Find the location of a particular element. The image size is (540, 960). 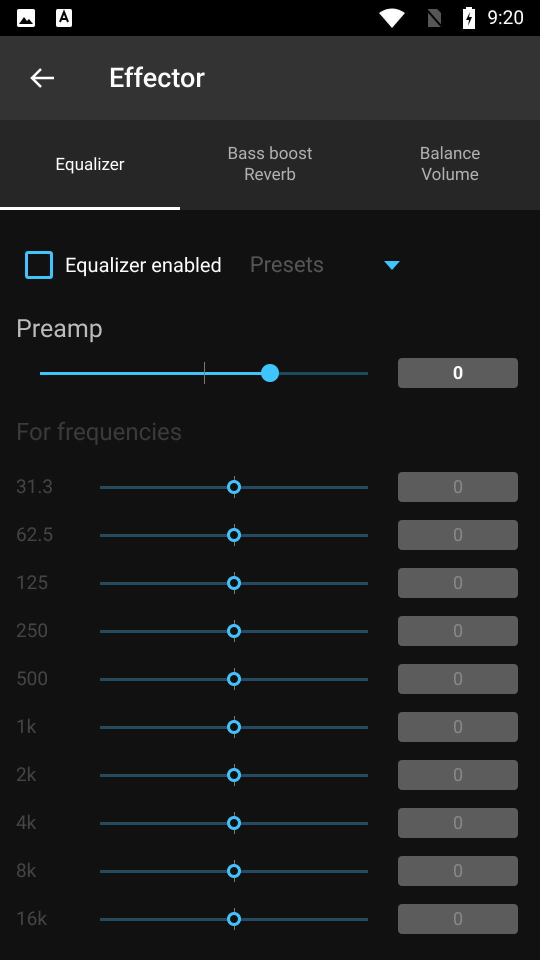

no-sim-icon is located at coordinates (434, 18).